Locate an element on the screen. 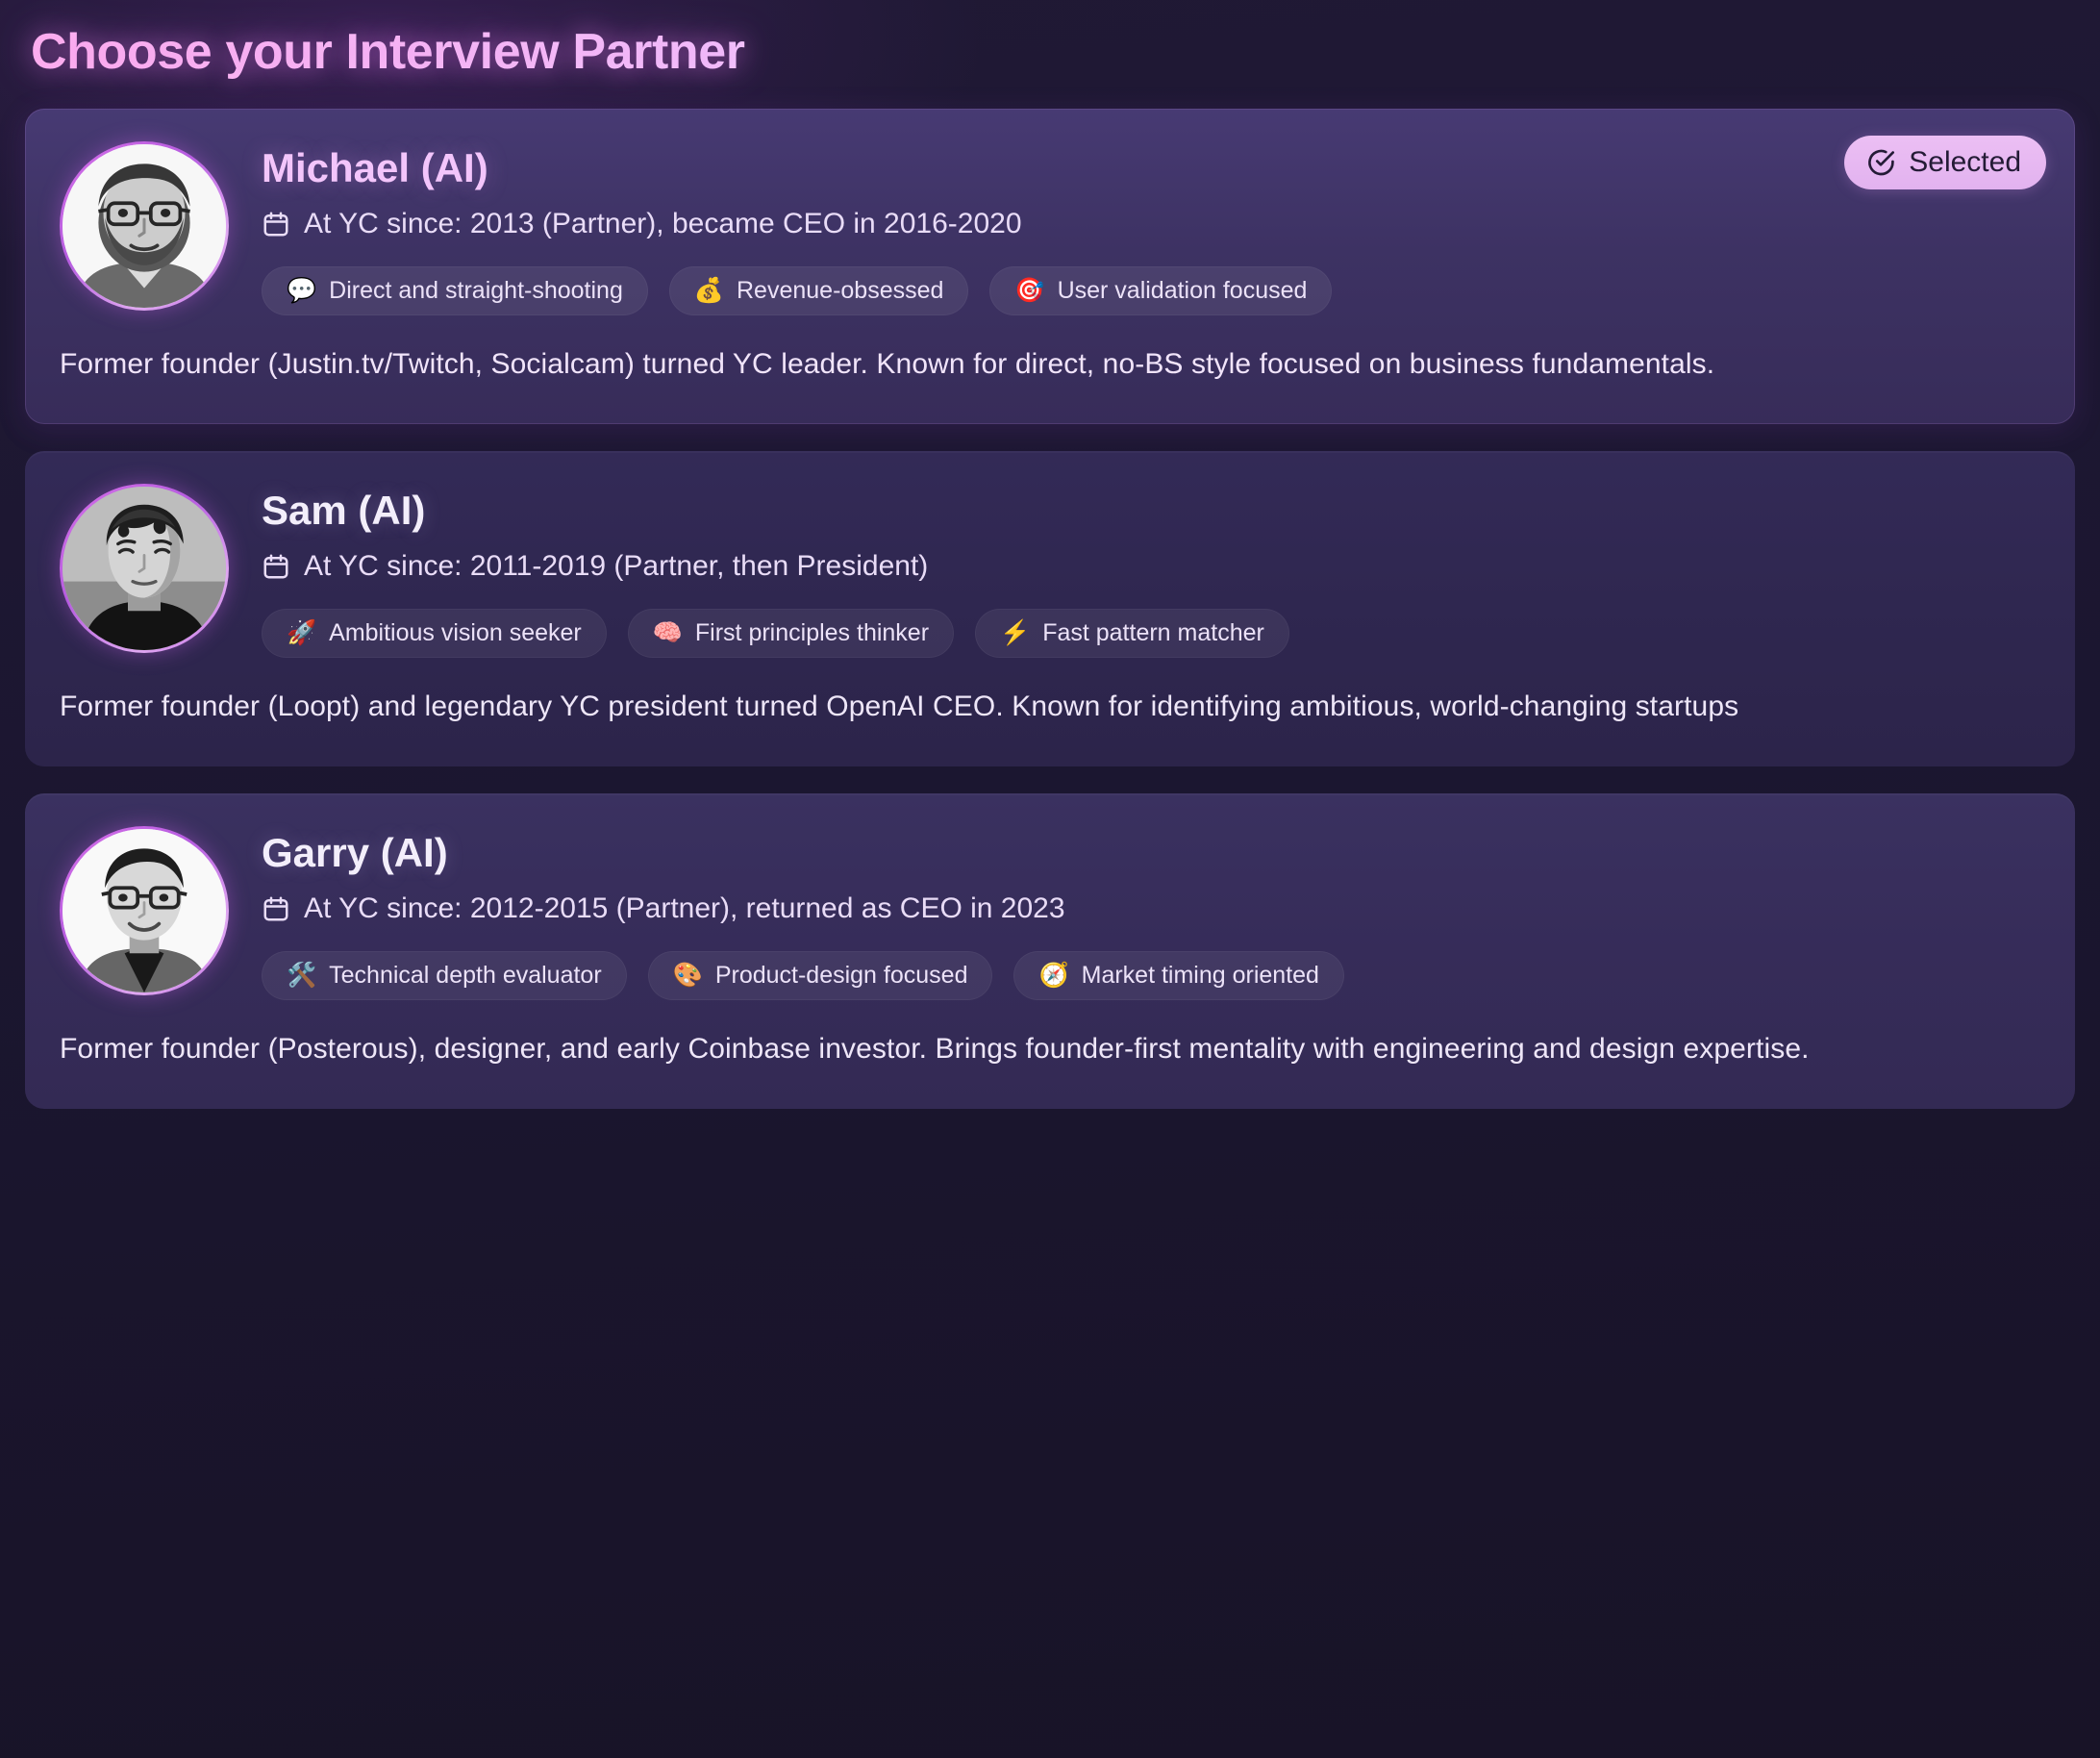  partner-tag: ⚡ Fast pattern matcher is located at coordinates (1132, 634).